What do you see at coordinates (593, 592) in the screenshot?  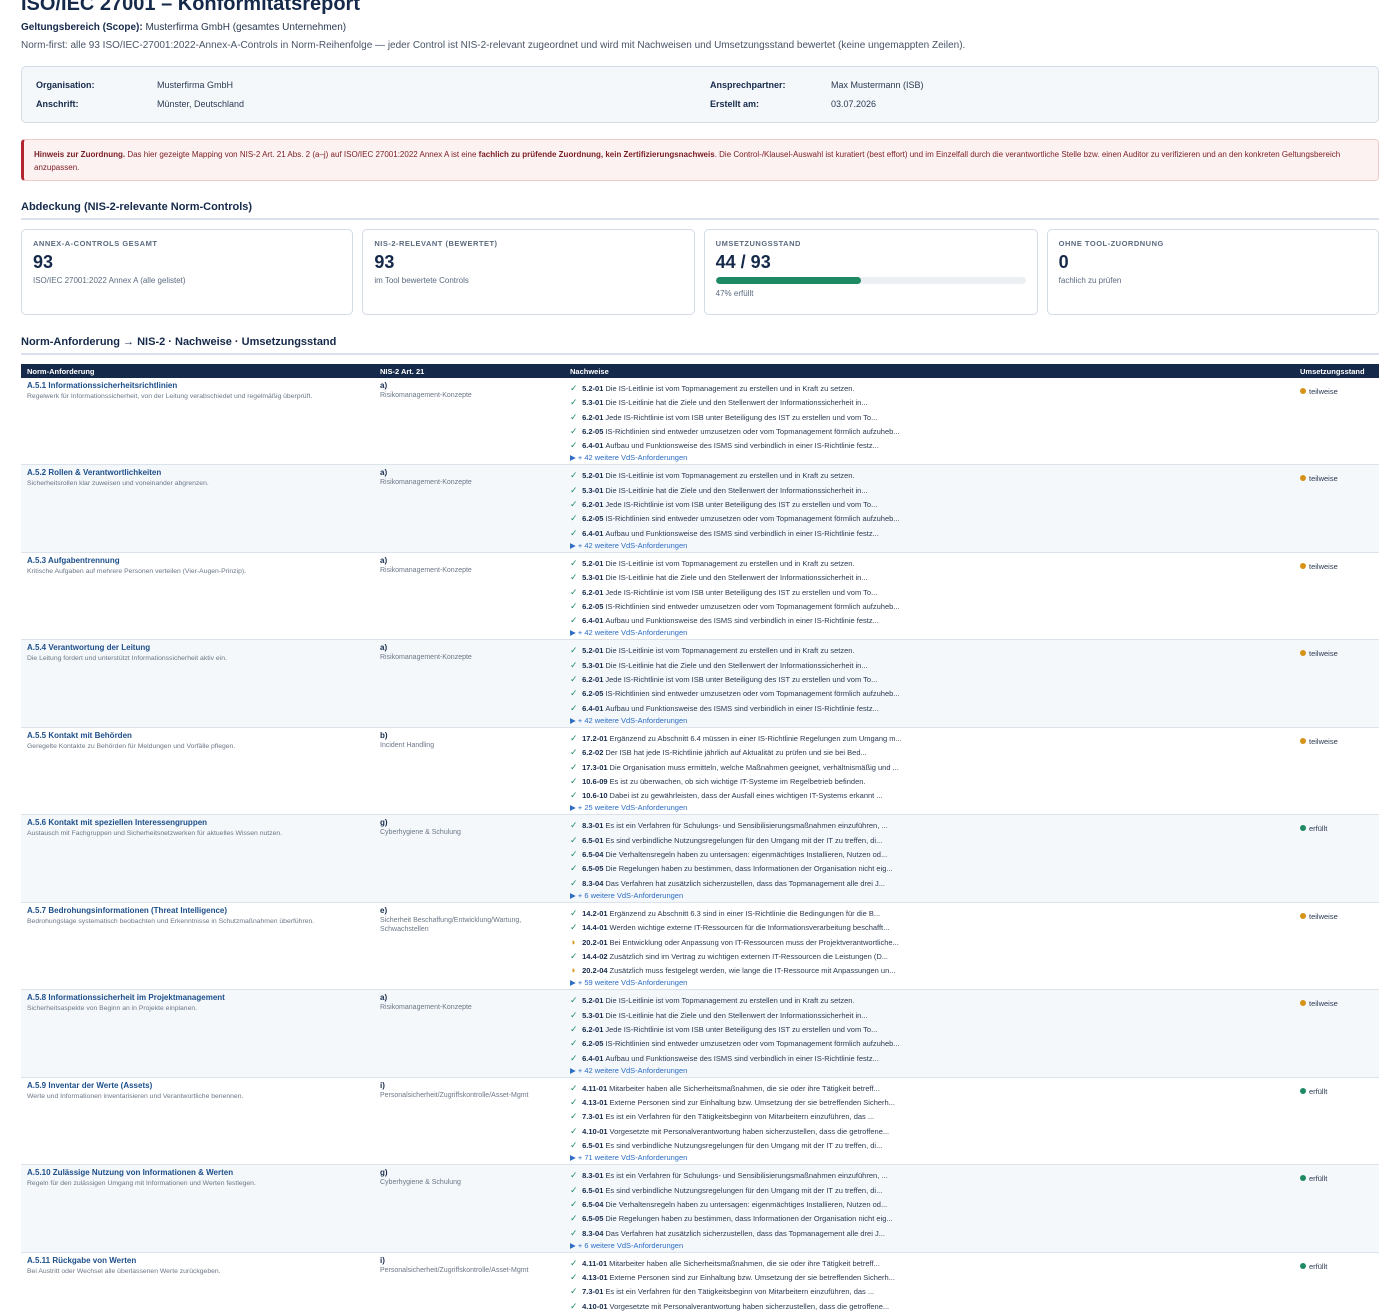 I see `evidence-code: 6.2-01` at bounding box center [593, 592].